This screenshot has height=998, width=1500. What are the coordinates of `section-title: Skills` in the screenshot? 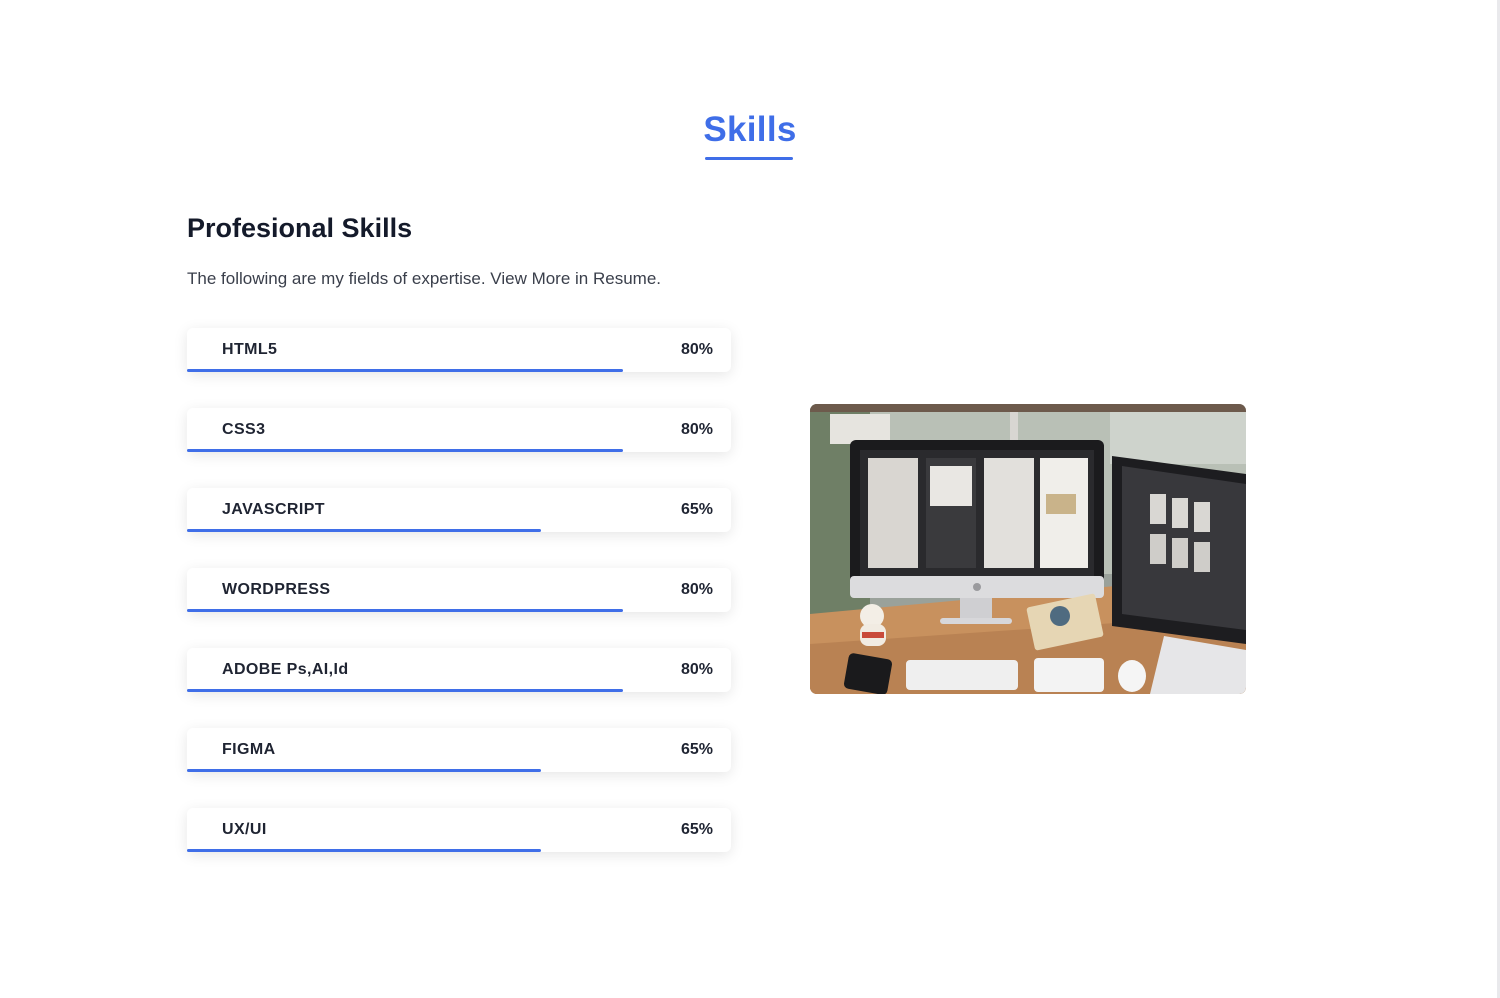 It's located at (750, 129).